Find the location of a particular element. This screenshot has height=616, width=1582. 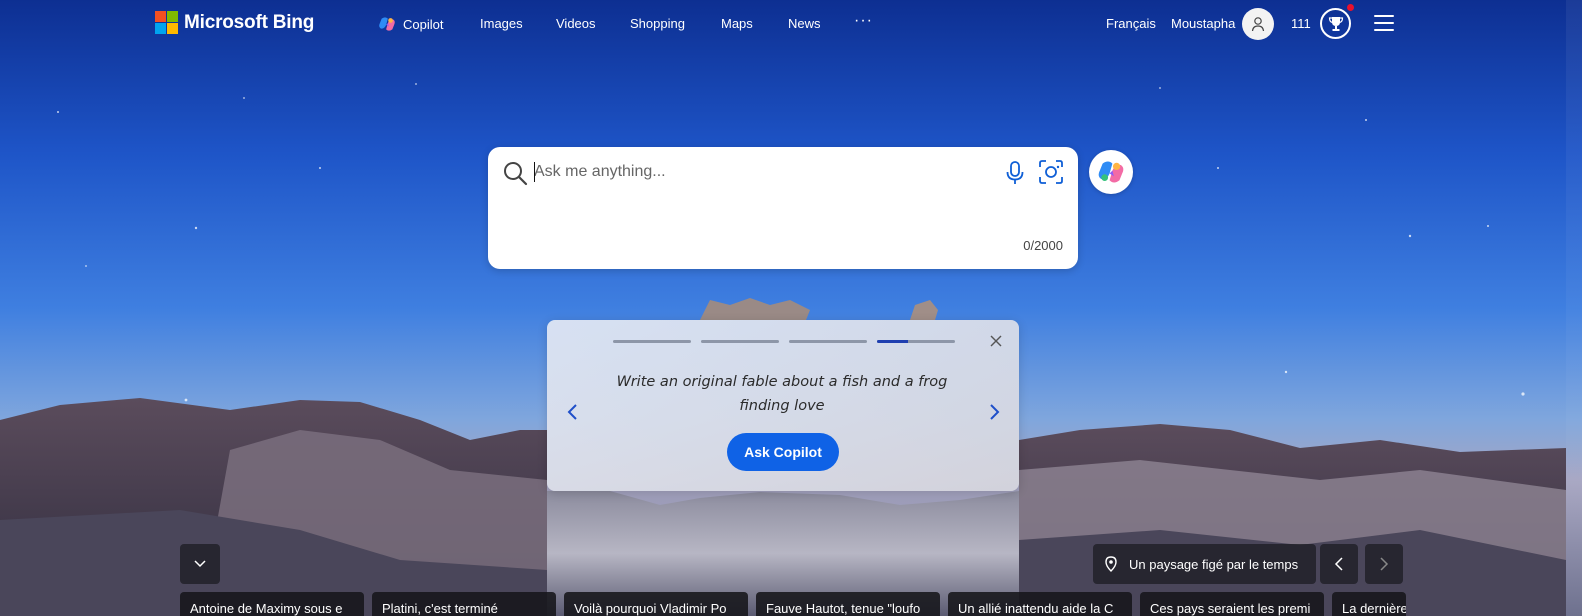

previous-image-button is located at coordinates (1339, 564).